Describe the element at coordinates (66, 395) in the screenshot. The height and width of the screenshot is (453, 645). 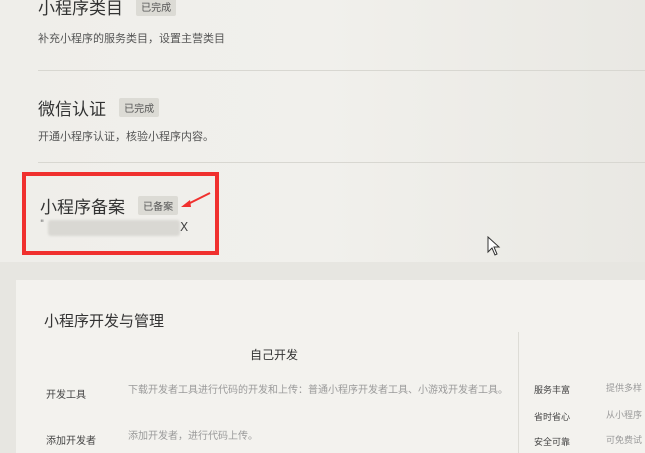
I see `dev-tools-label: 开发工具` at that location.